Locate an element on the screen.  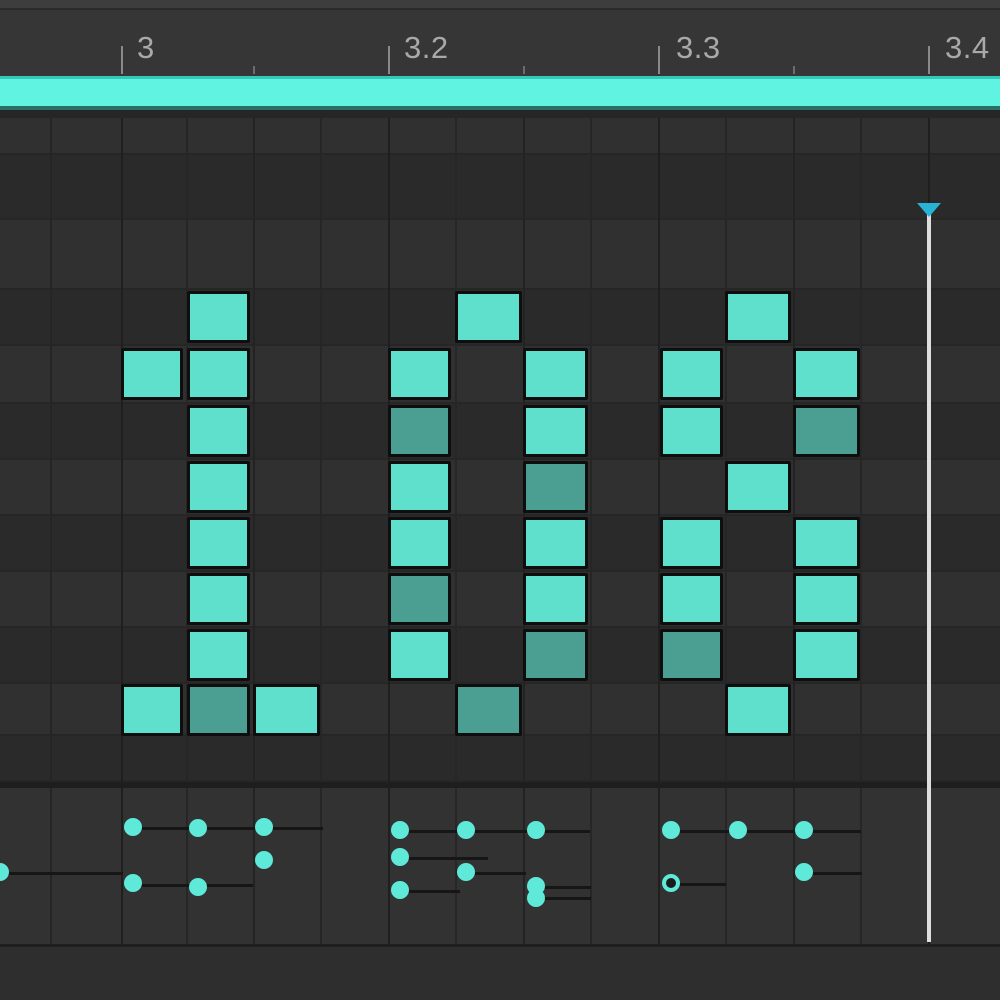
playhead-line is located at coordinates (929, 576).